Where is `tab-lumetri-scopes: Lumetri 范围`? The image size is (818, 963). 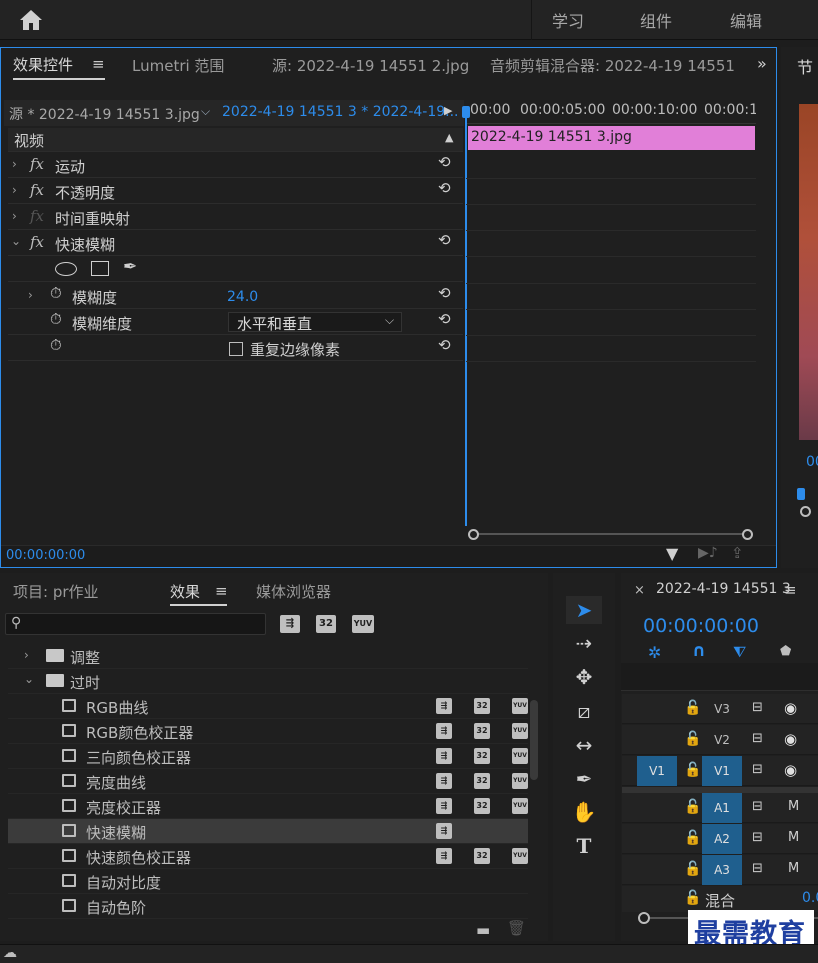
tab-lumetri-scopes: Lumetri 范围 is located at coordinates (178, 65).